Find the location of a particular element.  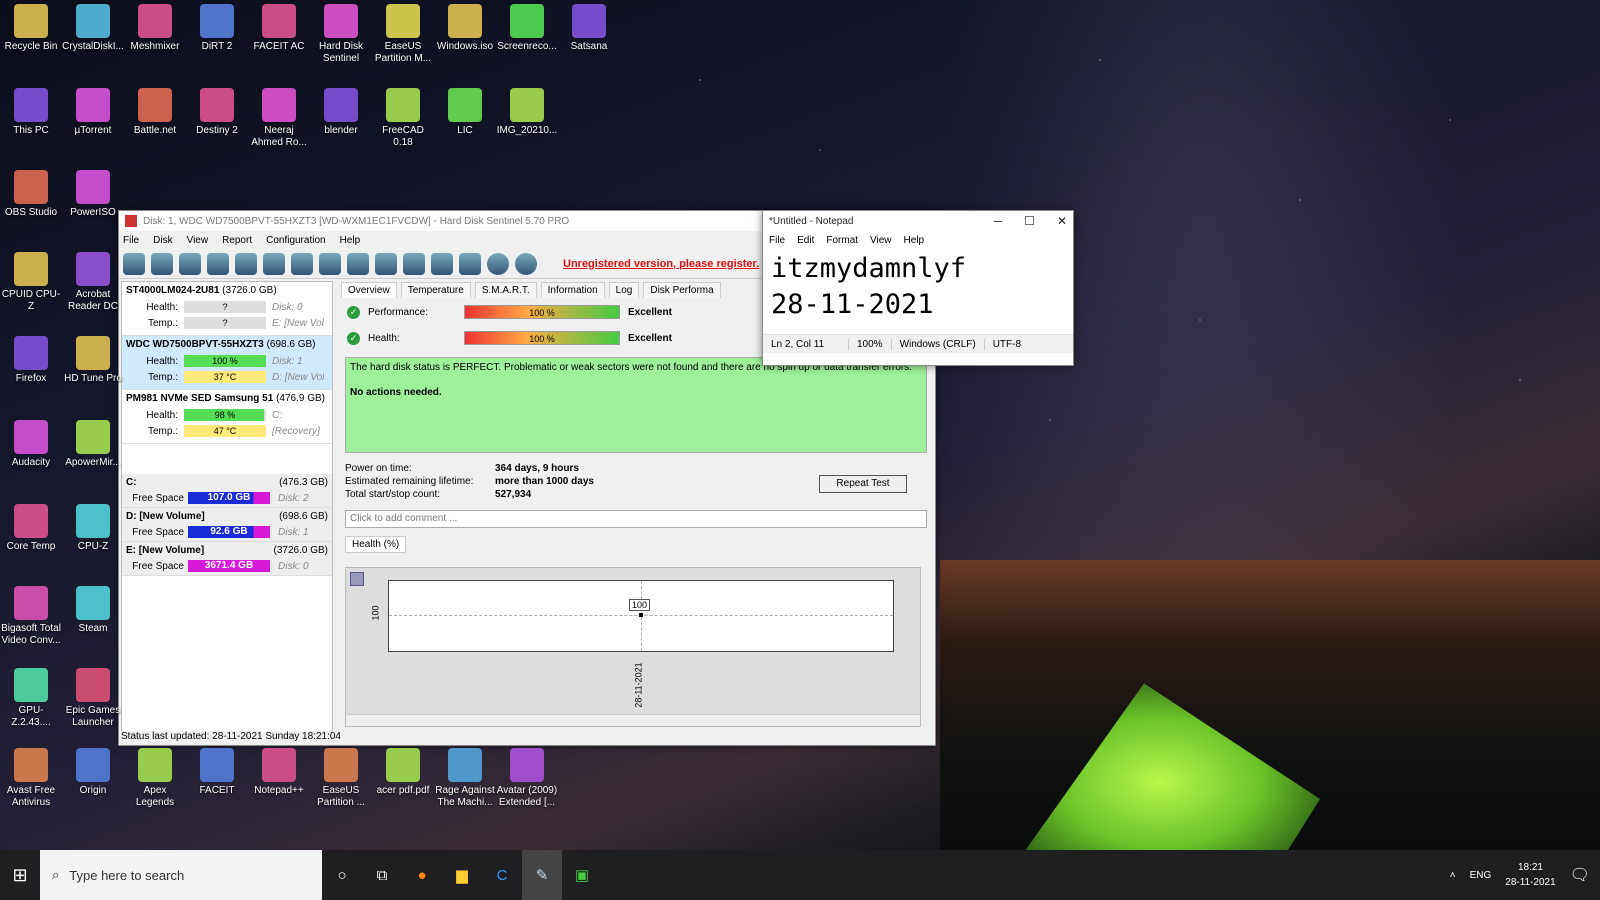

disk-info-icon is located at coordinates (190, 263).